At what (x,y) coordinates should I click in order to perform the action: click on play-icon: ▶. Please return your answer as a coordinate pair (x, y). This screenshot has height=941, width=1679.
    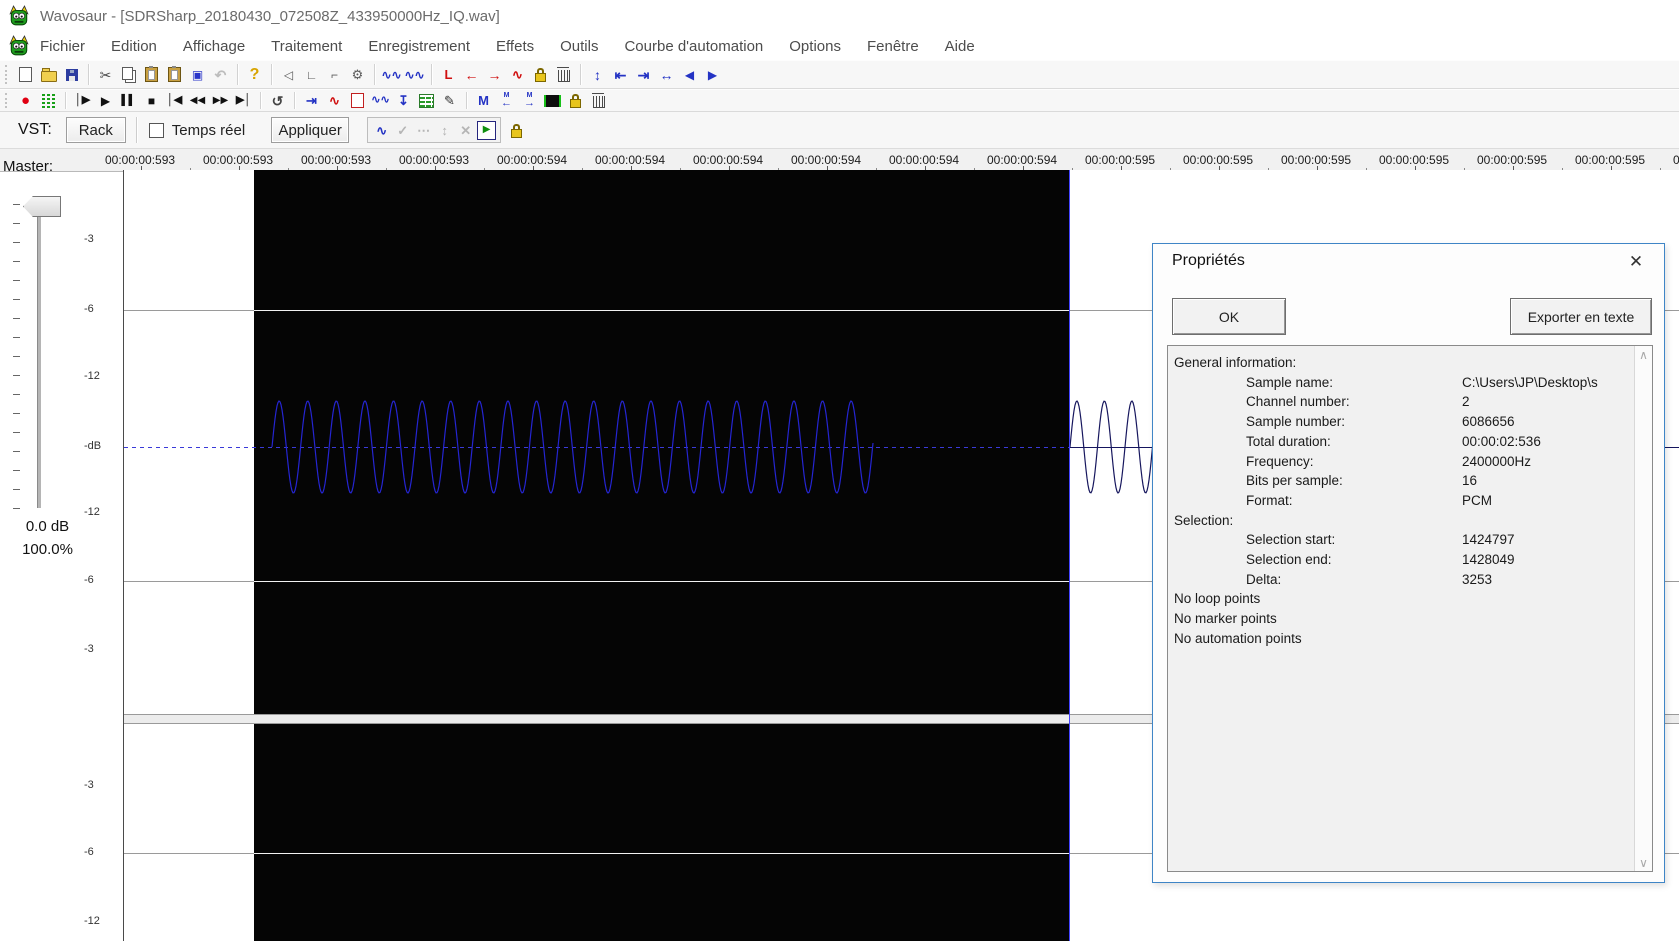
    Looking at the image, I should click on (105, 101).